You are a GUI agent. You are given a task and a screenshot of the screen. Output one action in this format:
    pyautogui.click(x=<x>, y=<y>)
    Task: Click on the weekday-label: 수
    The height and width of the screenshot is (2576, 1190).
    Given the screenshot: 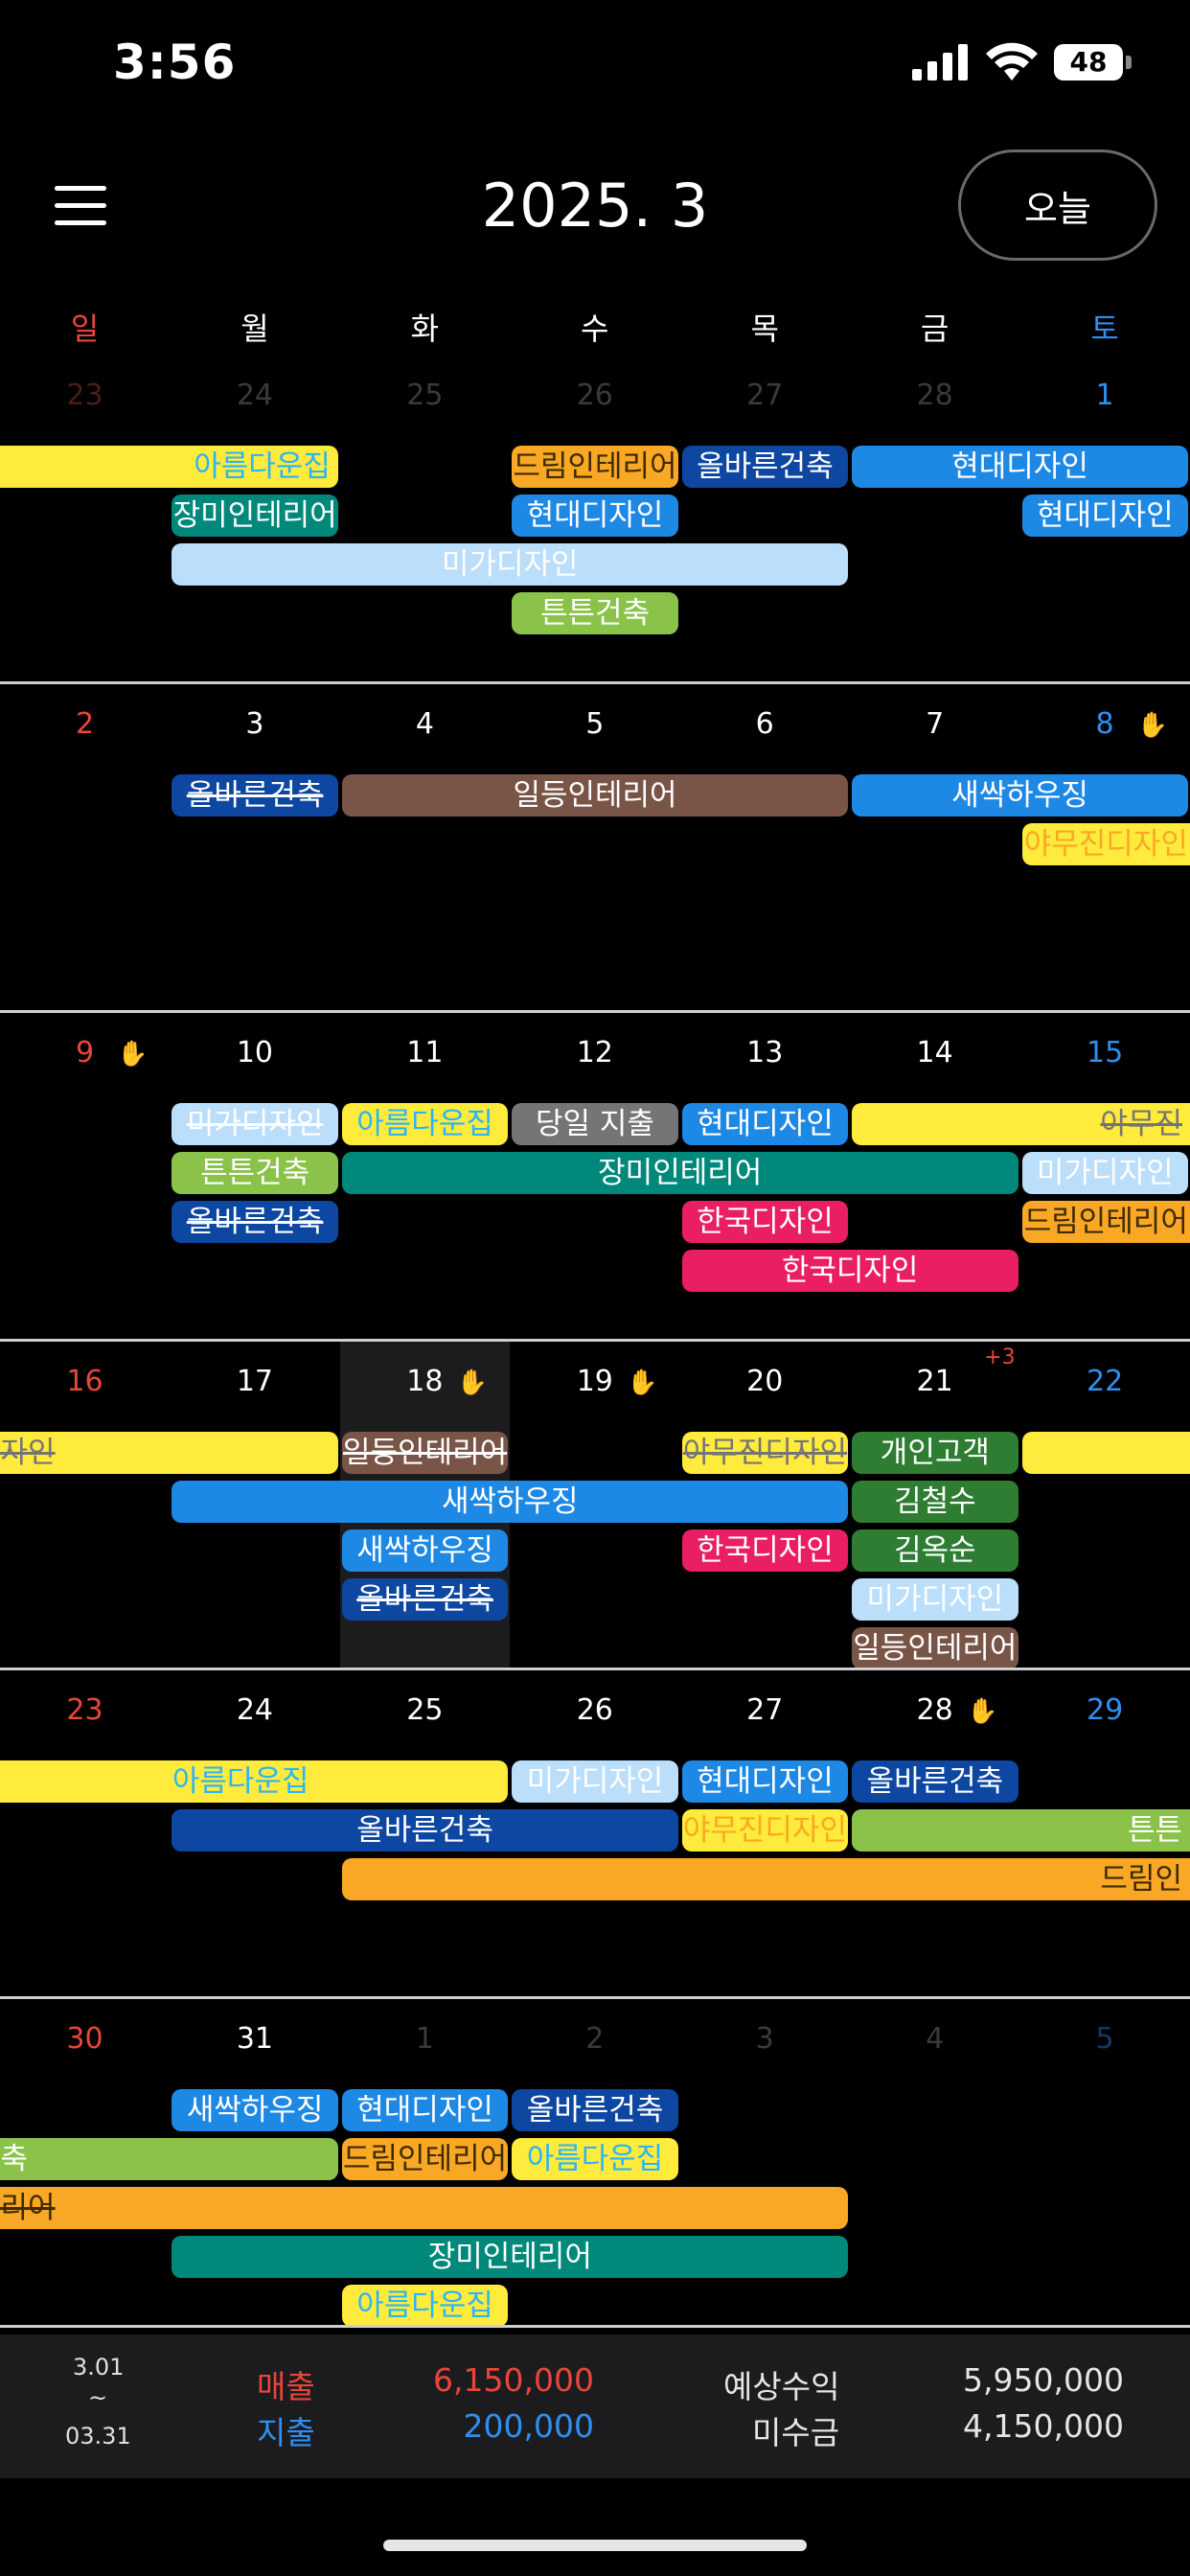 What is the action you would take?
    pyautogui.click(x=595, y=328)
    